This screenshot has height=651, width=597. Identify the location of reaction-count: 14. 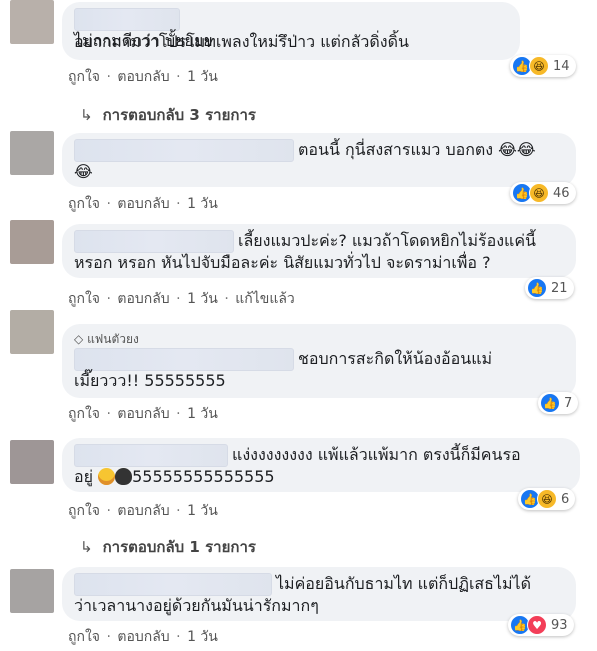
(561, 66).